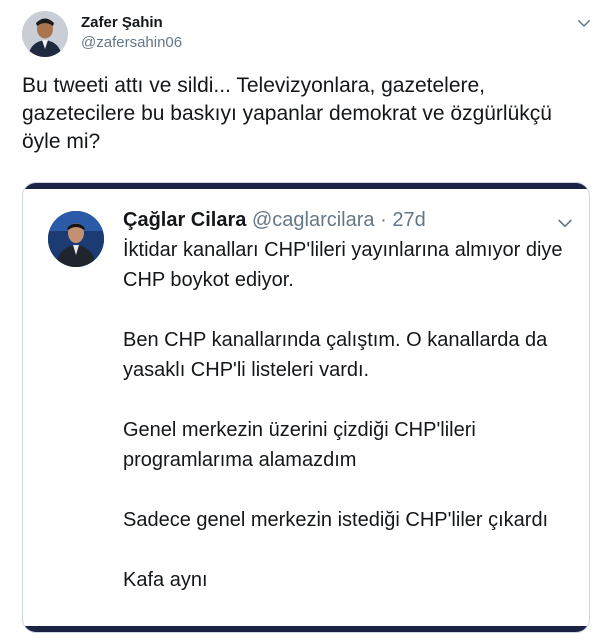  What do you see at coordinates (131, 43) in the screenshot?
I see `author-handle: @zafersahin06` at bounding box center [131, 43].